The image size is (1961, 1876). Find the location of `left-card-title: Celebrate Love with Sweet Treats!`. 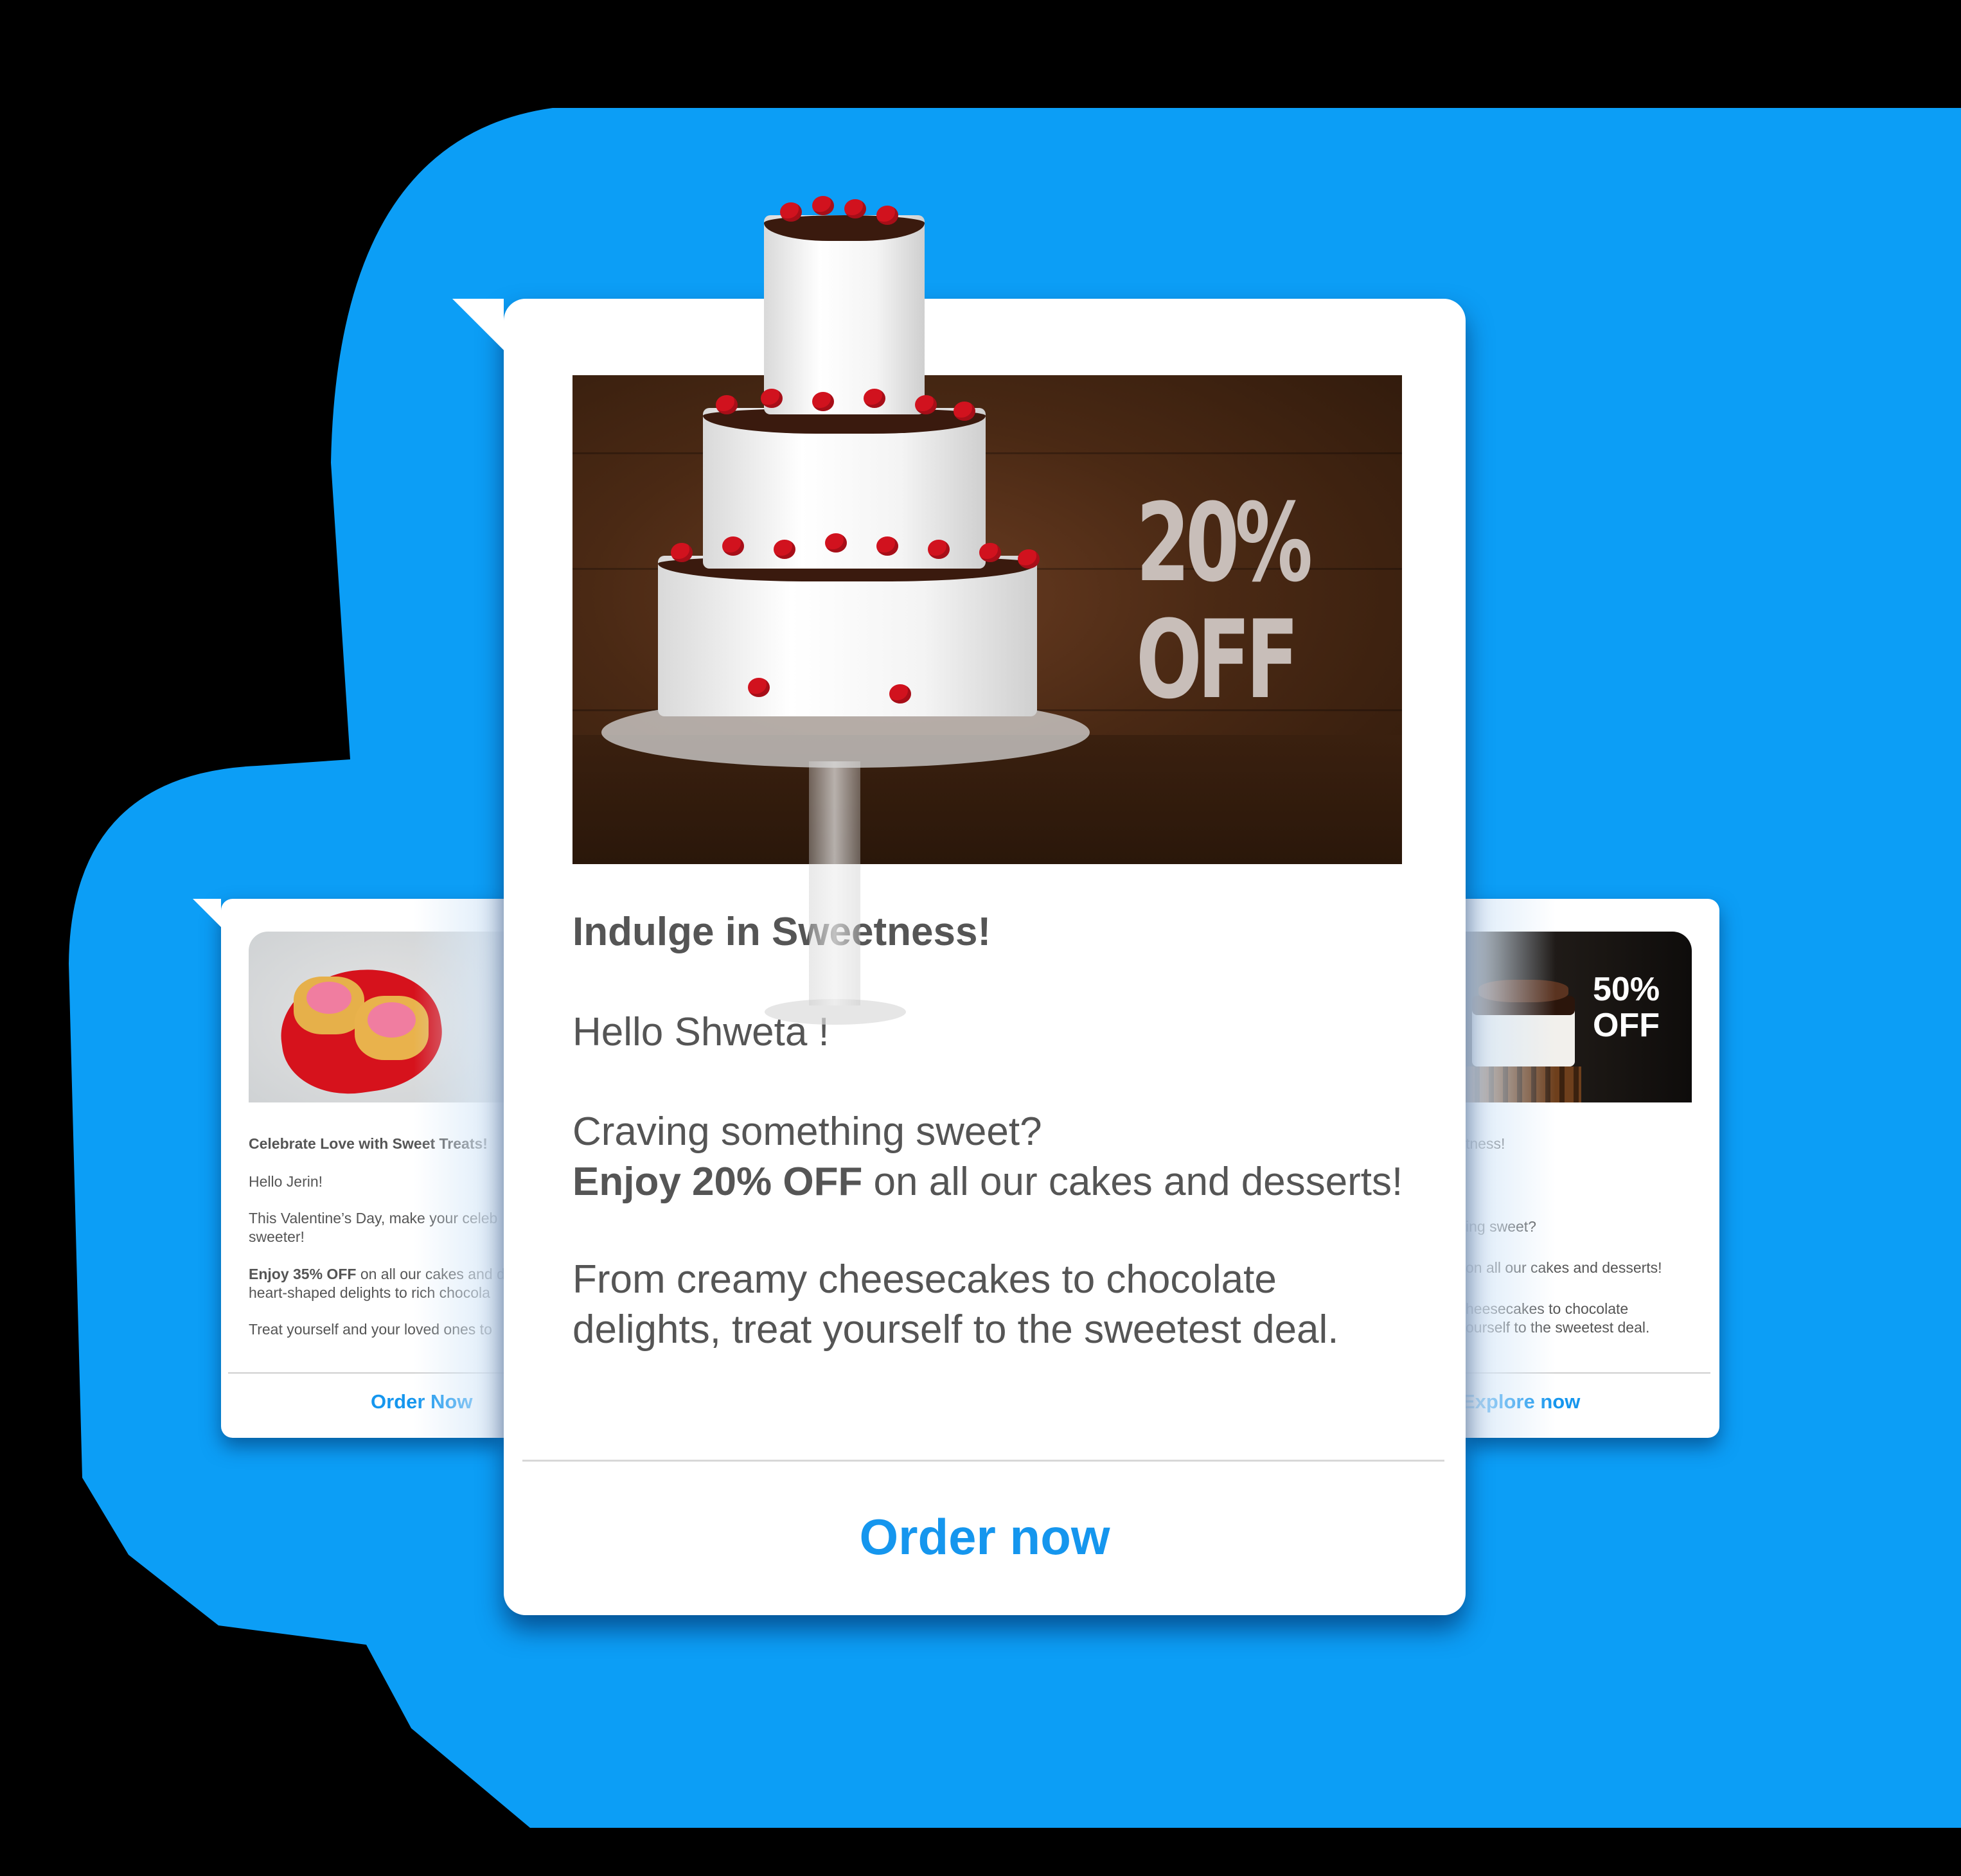

left-card-title: Celebrate Love with Sweet Treats! is located at coordinates (368, 1143).